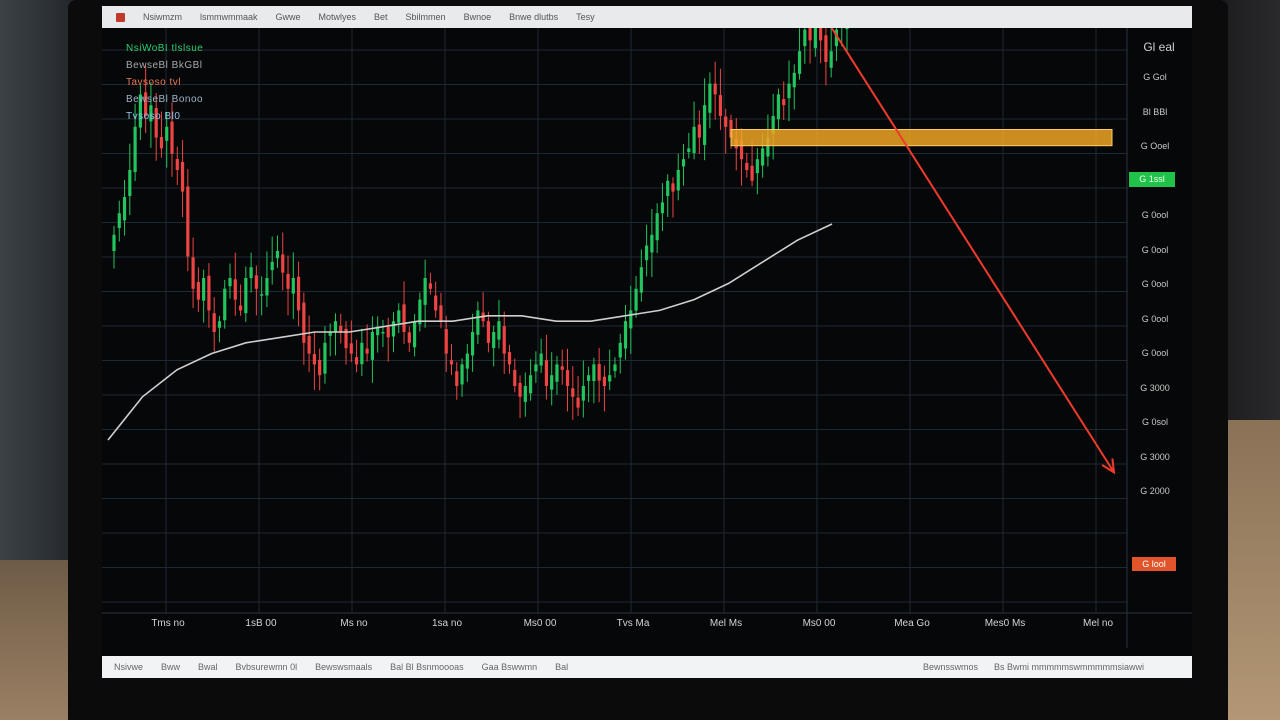 This screenshot has width=1280, height=720. What do you see at coordinates (343, 667) in the screenshot?
I see `status-item: Bewswsmaals` at bounding box center [343, 667].